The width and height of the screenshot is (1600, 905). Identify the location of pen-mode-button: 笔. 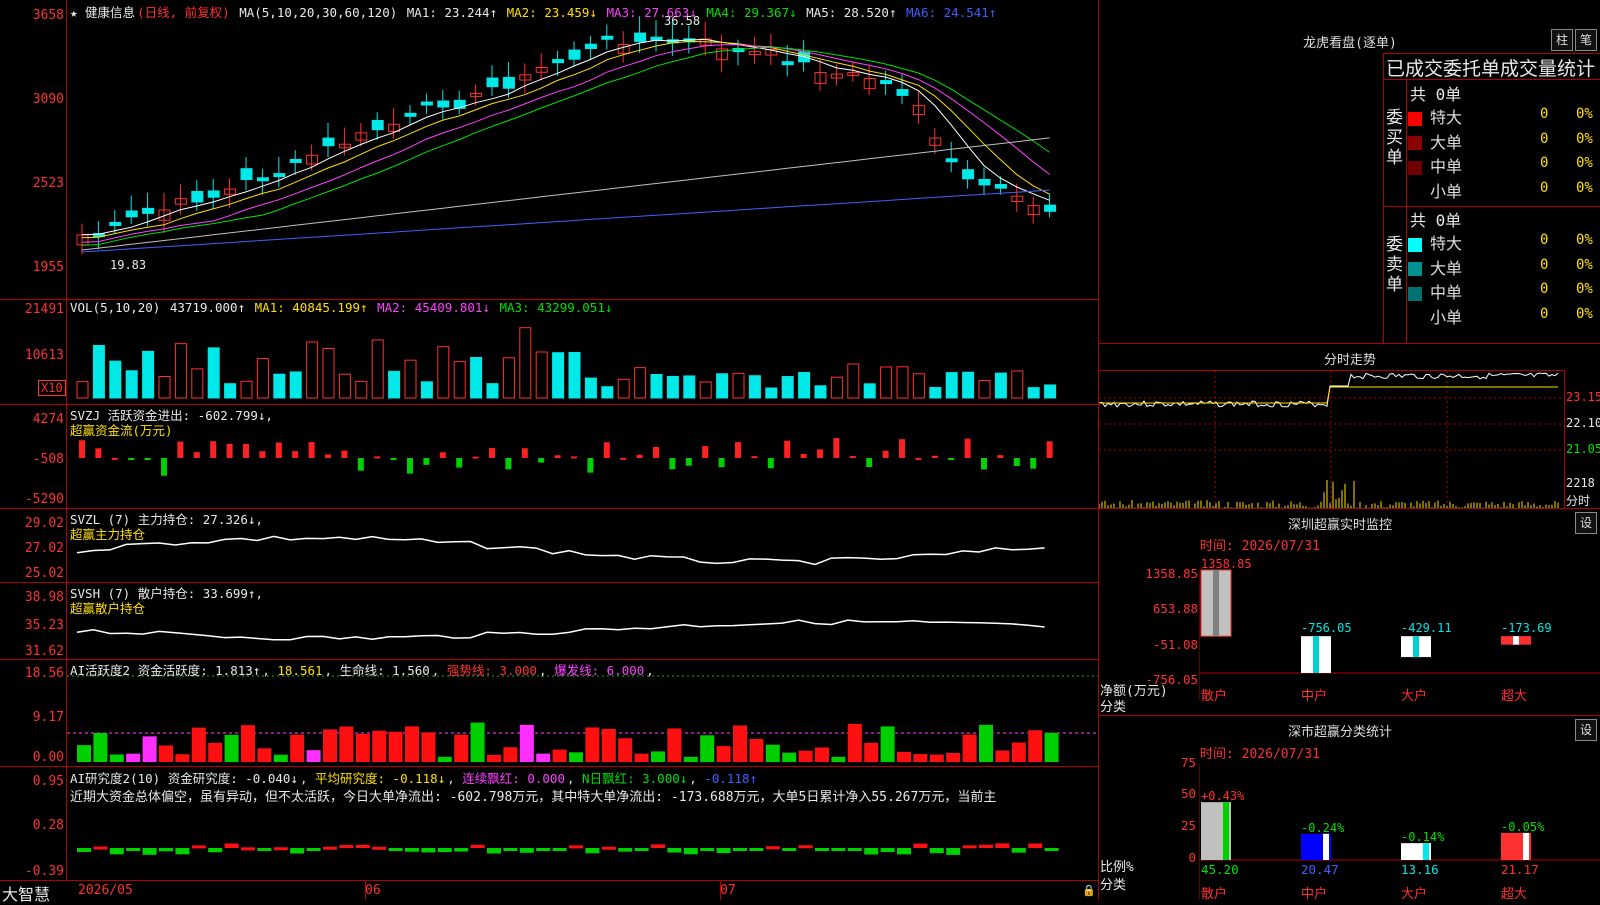
(1586, 40).